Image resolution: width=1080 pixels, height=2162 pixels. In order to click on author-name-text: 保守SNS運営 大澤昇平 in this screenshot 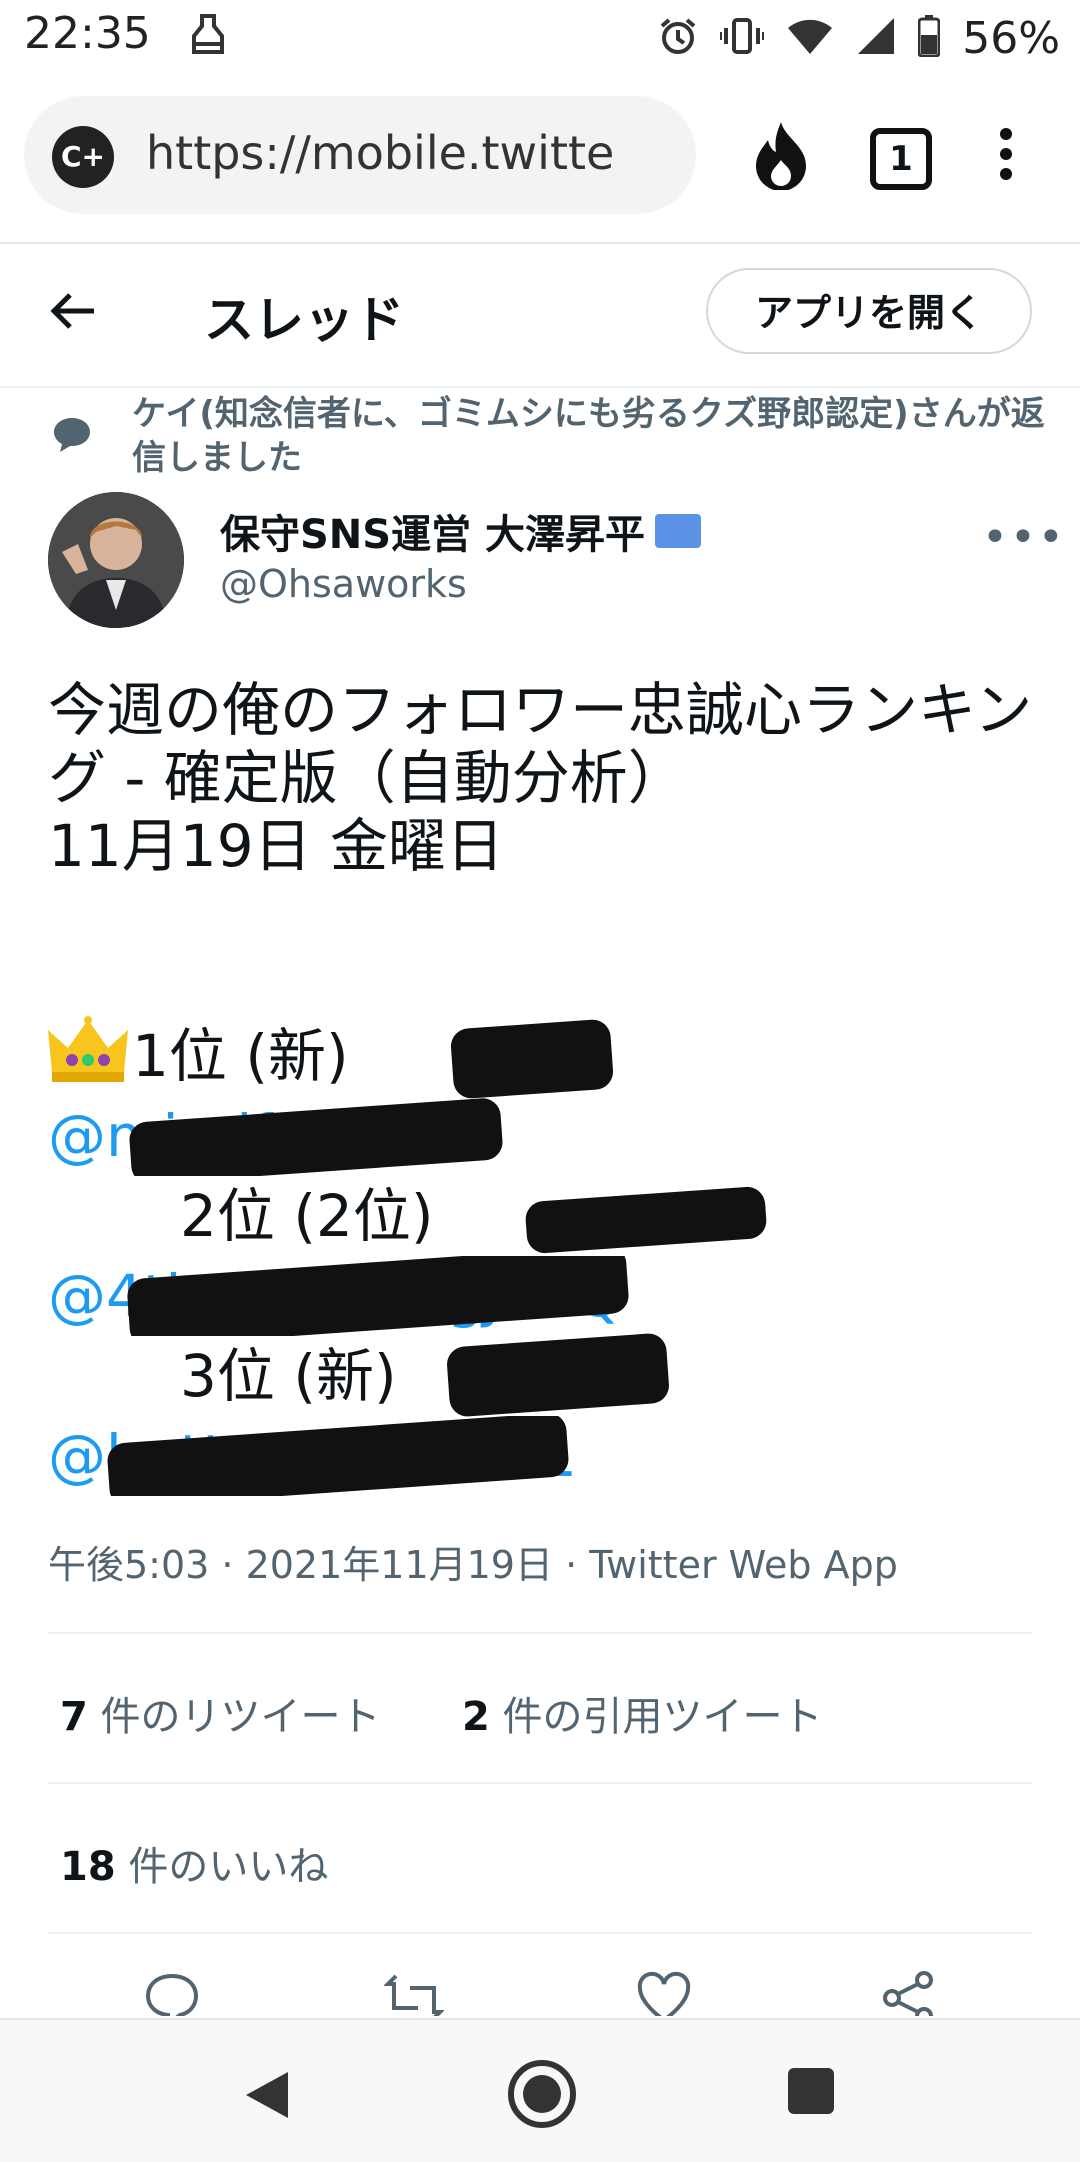, I will do `click(432, 531)`.